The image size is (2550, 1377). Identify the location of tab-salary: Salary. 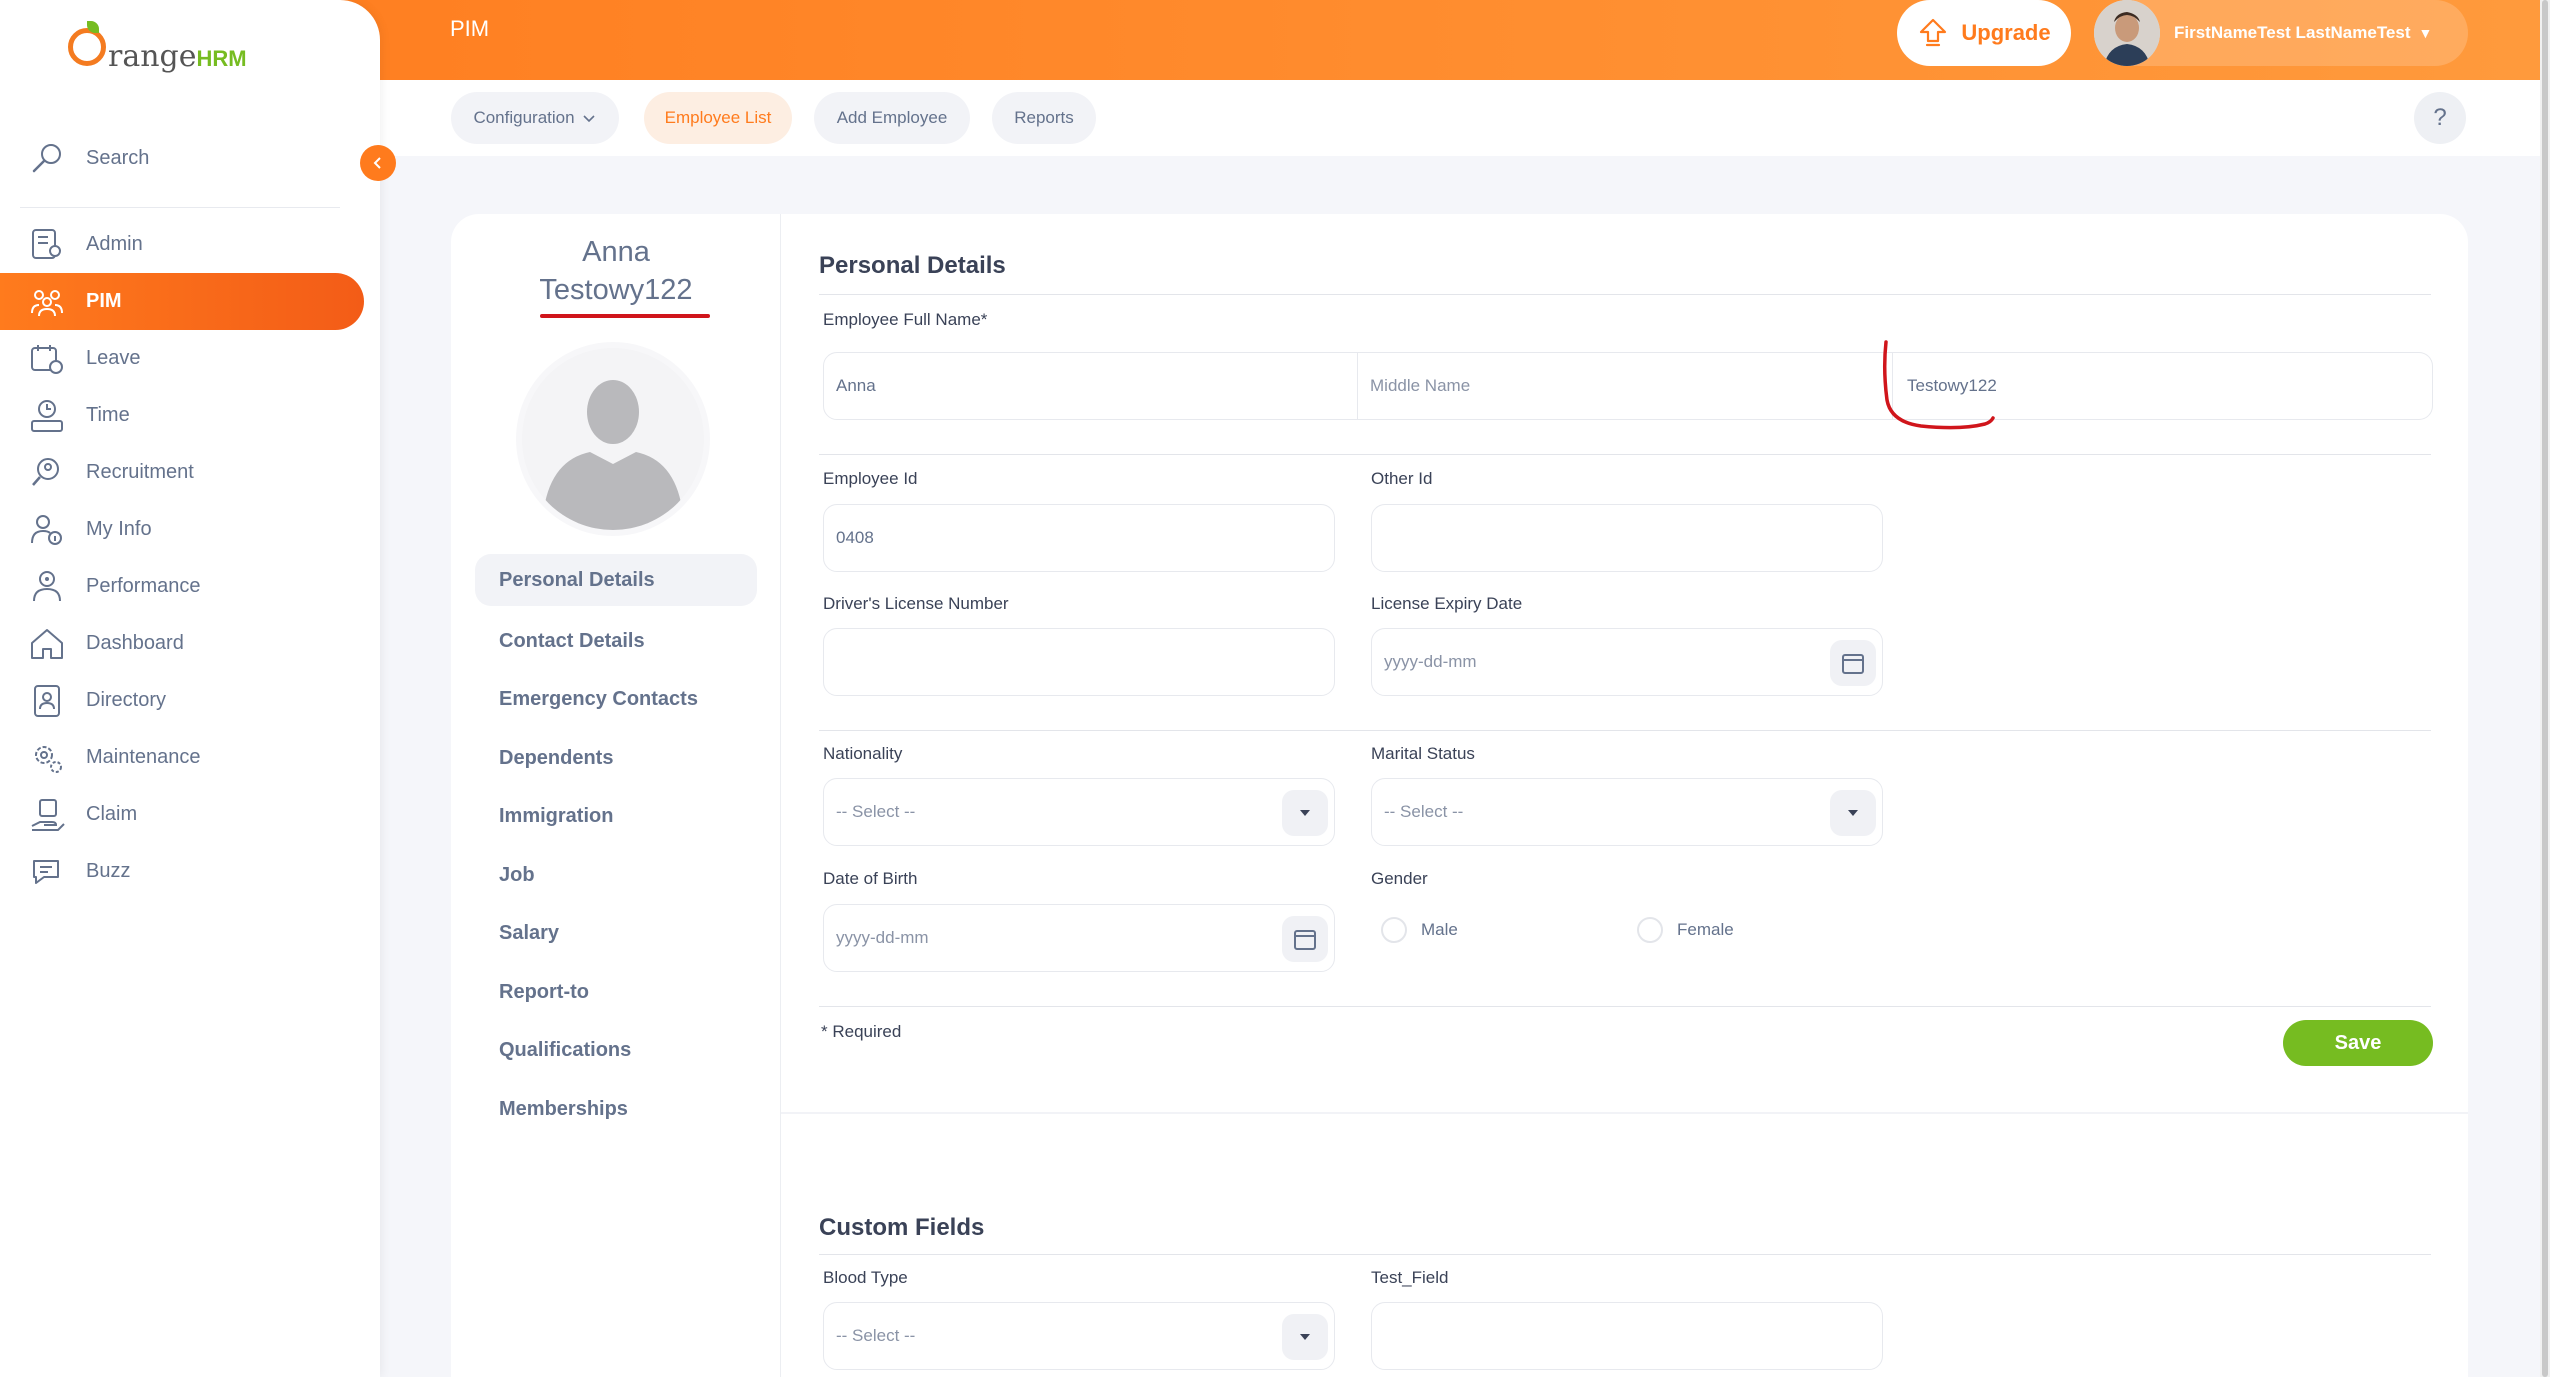
(616, 934).